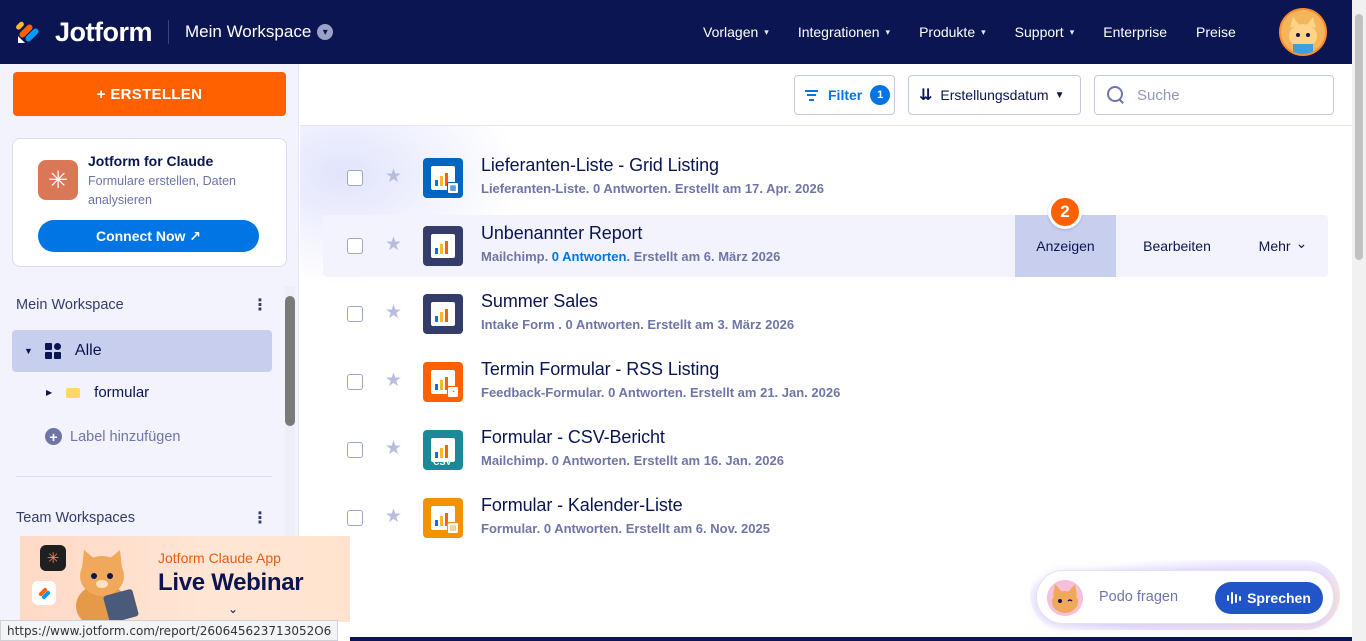 The height and width of the screenshot is (641, 1366). Describe the element at coordinates (1177, 246) in the screenshot. I see `edit-button: Bearbeiten` at that location.